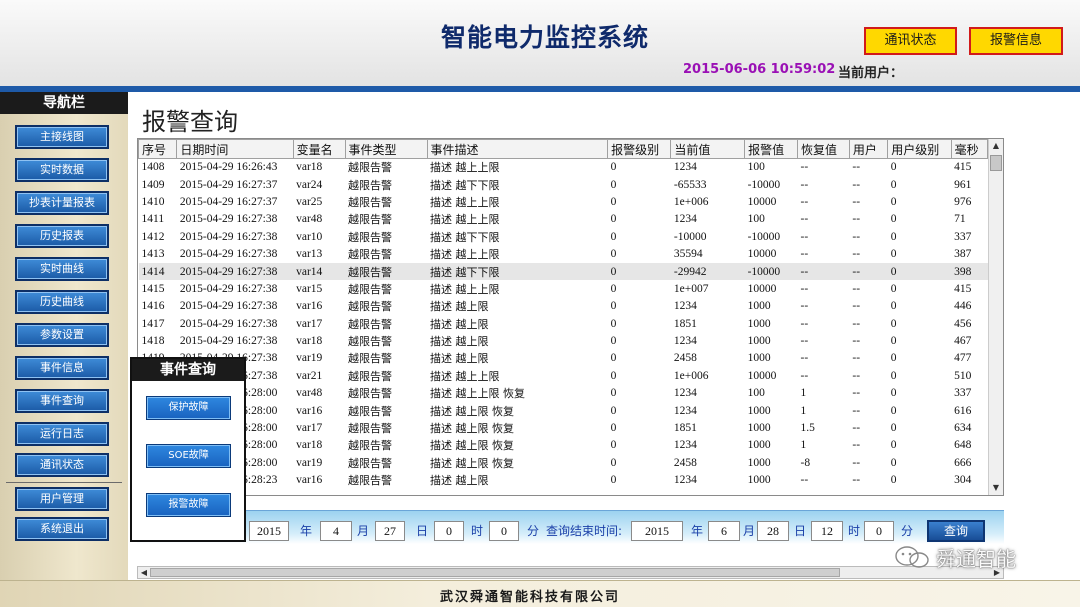 The image size is (1080, 607). What do you see at coordinates (228, 201) in the screenshot?
I see `table-cell: 2015-04-29 16:27:37` at bounding box center [228, 201].